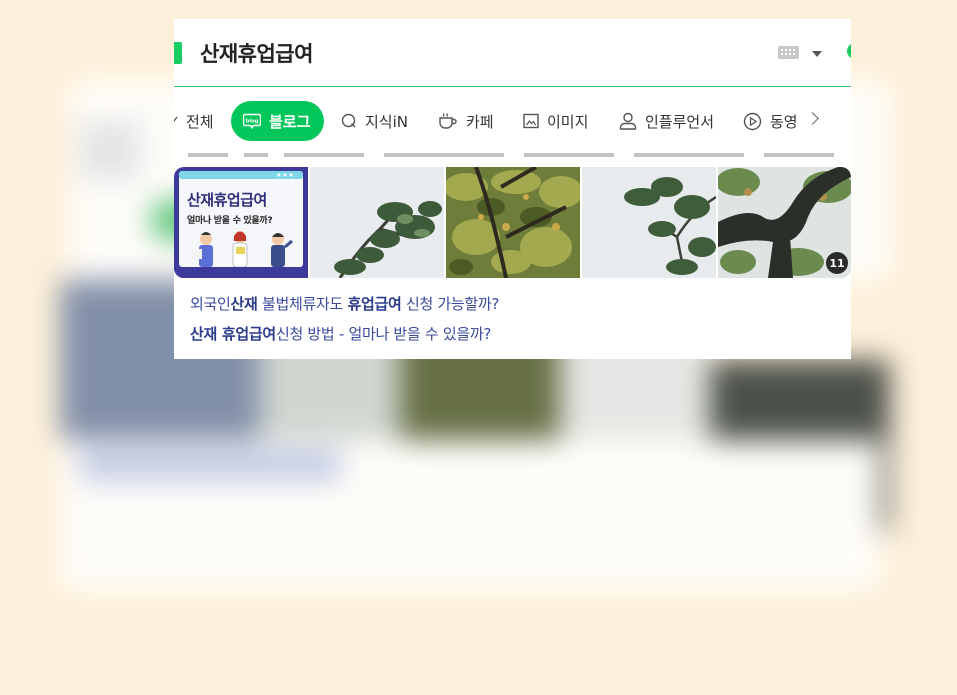  I want to click on result-link-2: 산재 휴업급여신청 방법 - 얼마나 받을 수 있을까?, so click(515, 334).